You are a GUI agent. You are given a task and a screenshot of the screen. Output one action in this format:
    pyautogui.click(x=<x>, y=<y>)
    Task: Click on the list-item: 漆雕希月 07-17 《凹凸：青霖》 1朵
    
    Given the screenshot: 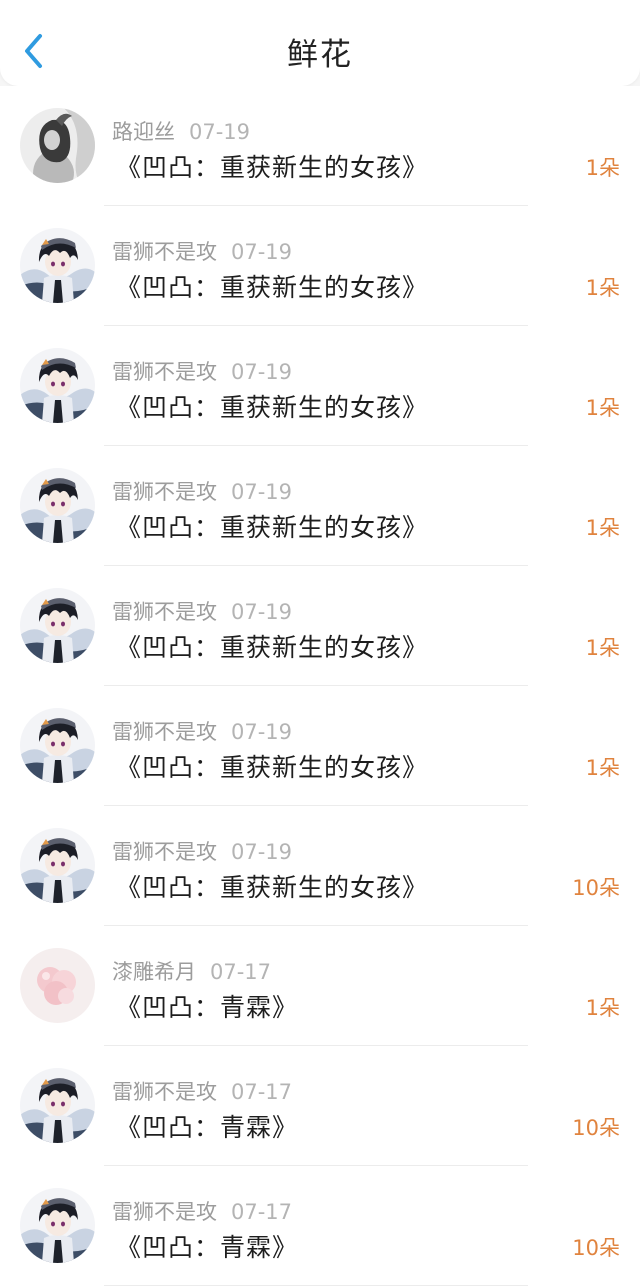 What is the action you would take?
    pyautogui.click(x=320, y=986)
    